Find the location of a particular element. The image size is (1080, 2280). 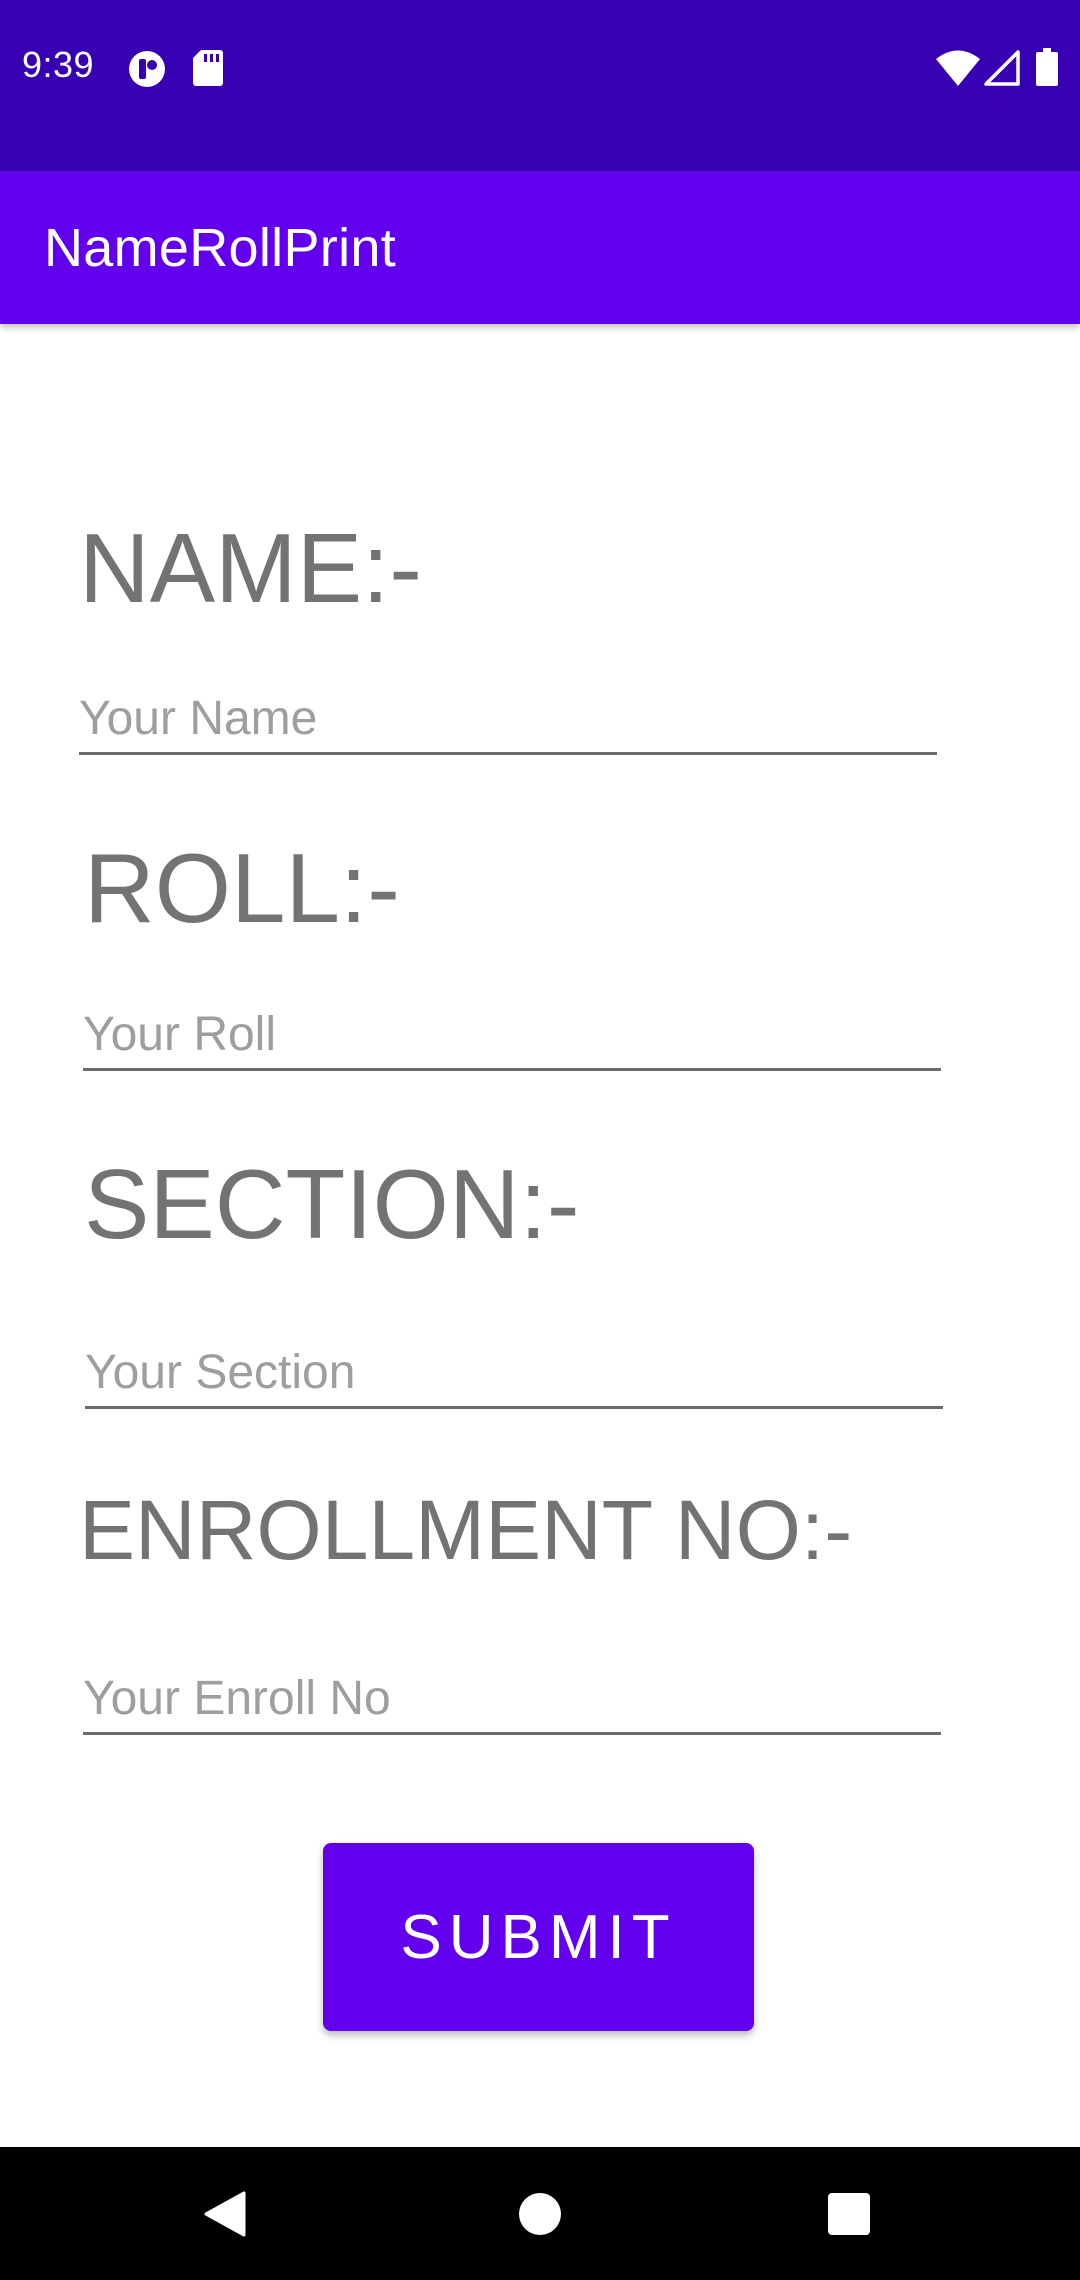

back-icon is located at coordinates (225, 2214).